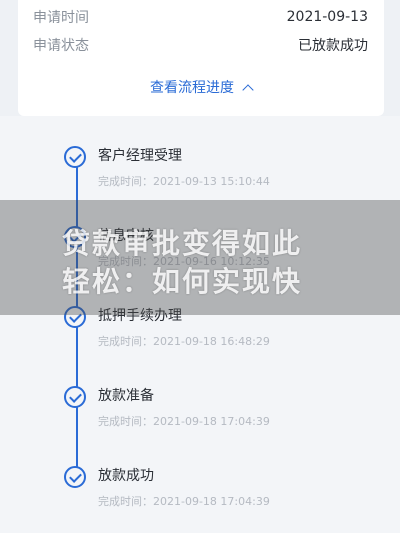 The image size is (400, 533). I want to click on step-title: 客户经理受理, so click(140, 156).